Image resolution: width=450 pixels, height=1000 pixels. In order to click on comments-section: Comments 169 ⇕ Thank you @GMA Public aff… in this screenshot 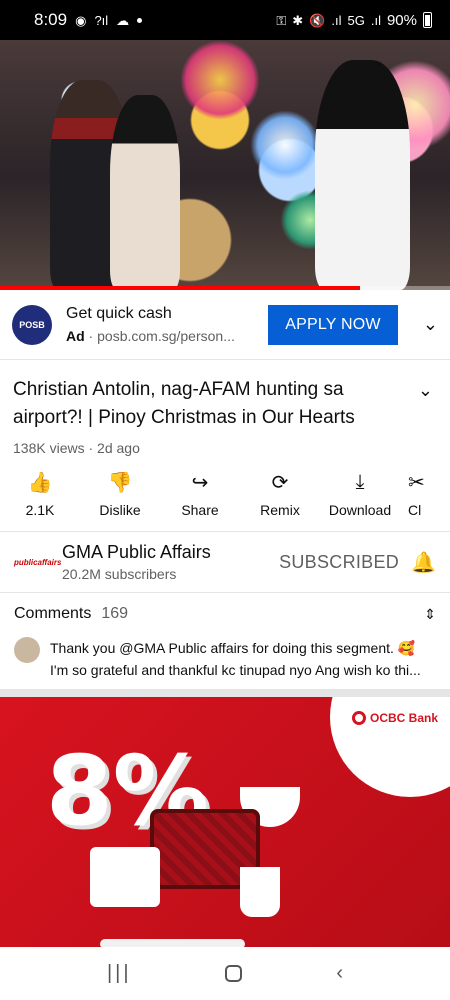, I will do `click(225, 641)`.